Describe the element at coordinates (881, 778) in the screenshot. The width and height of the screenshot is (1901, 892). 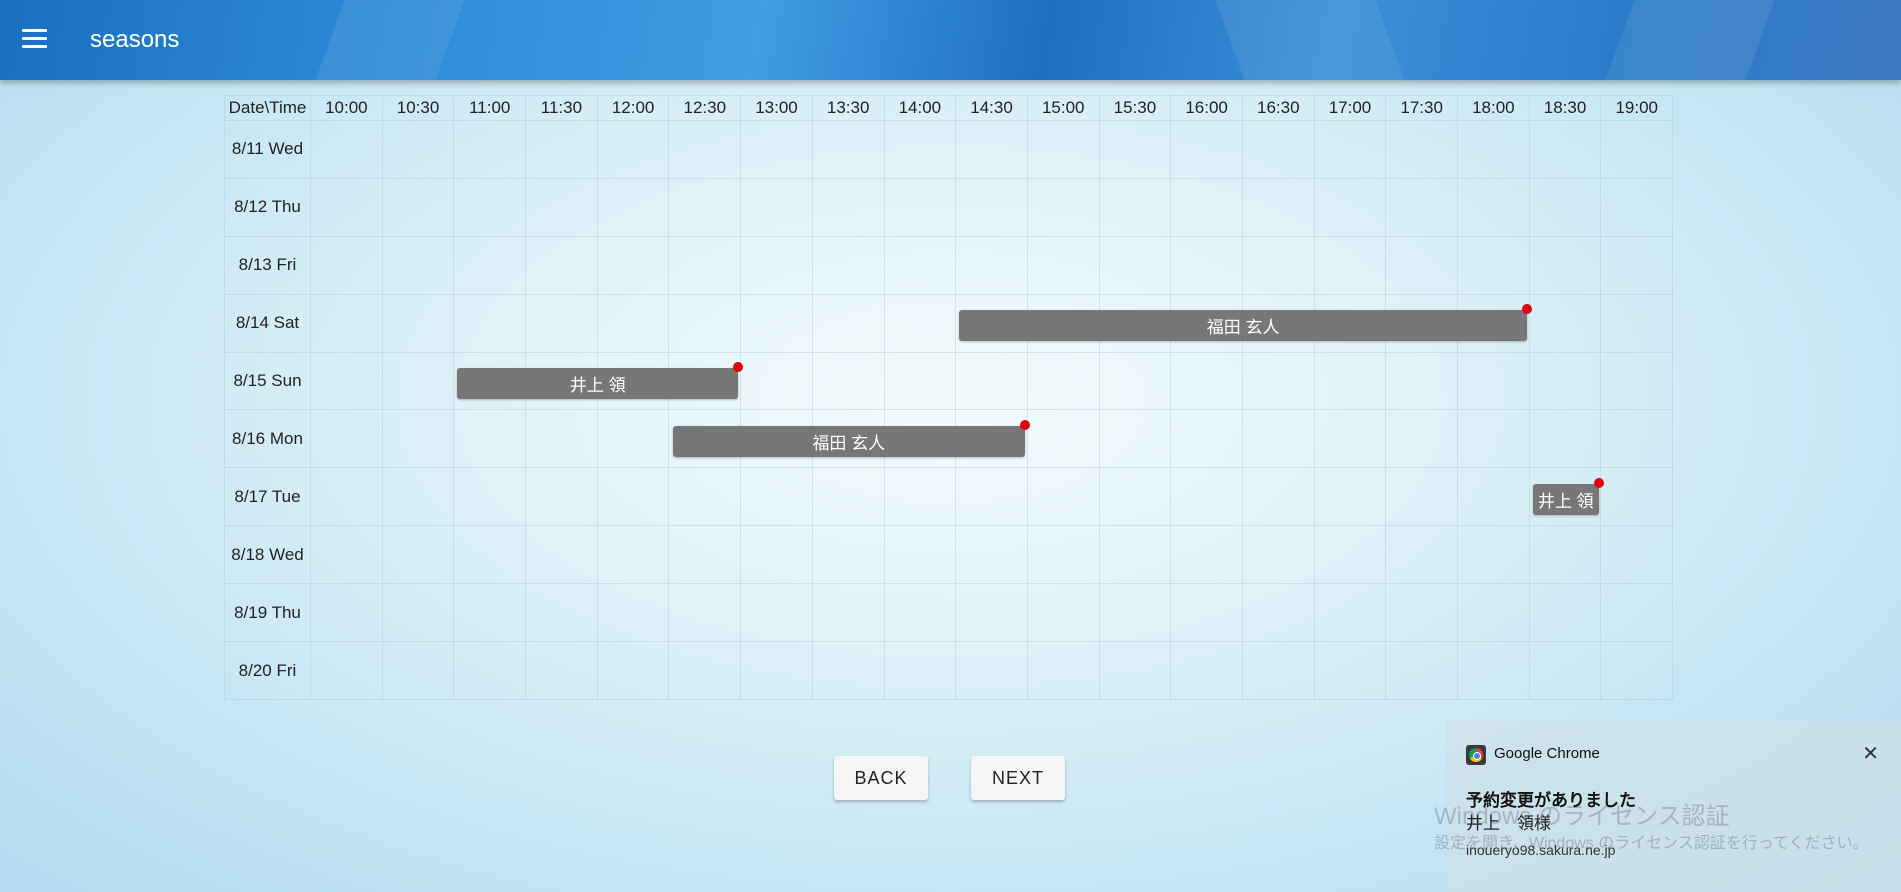
I see `back-button: BACK` at that location.